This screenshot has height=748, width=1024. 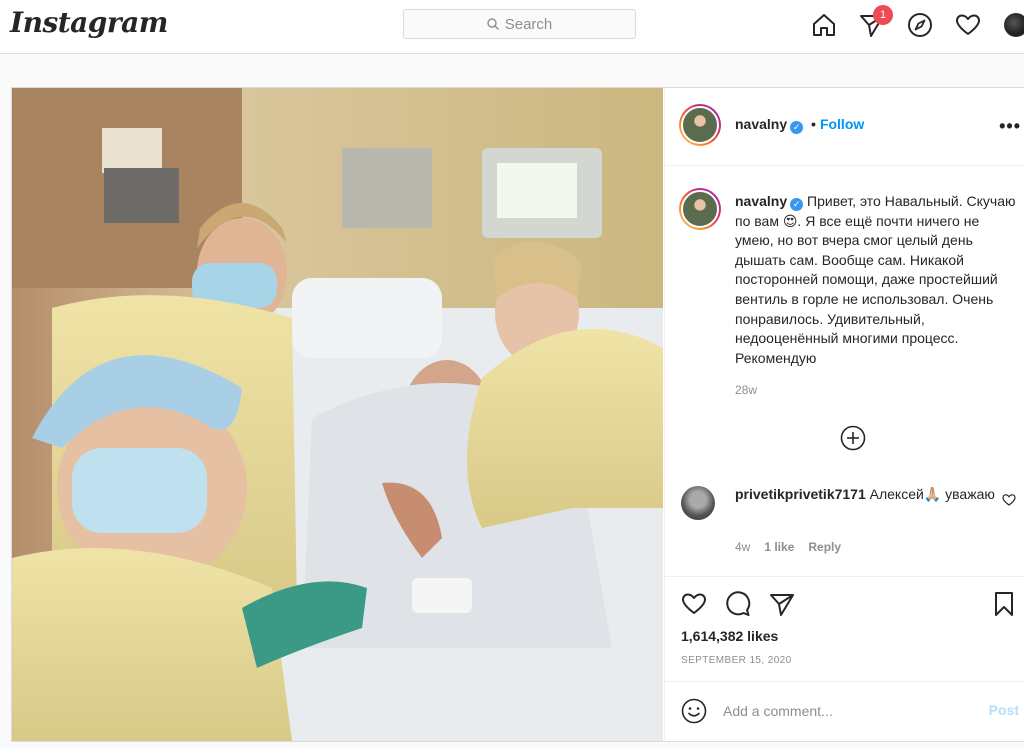 What do you see at coordinates (824, 547) in the screenshot?
I see `reply-button: Reply` at bounding box center [824, 547].